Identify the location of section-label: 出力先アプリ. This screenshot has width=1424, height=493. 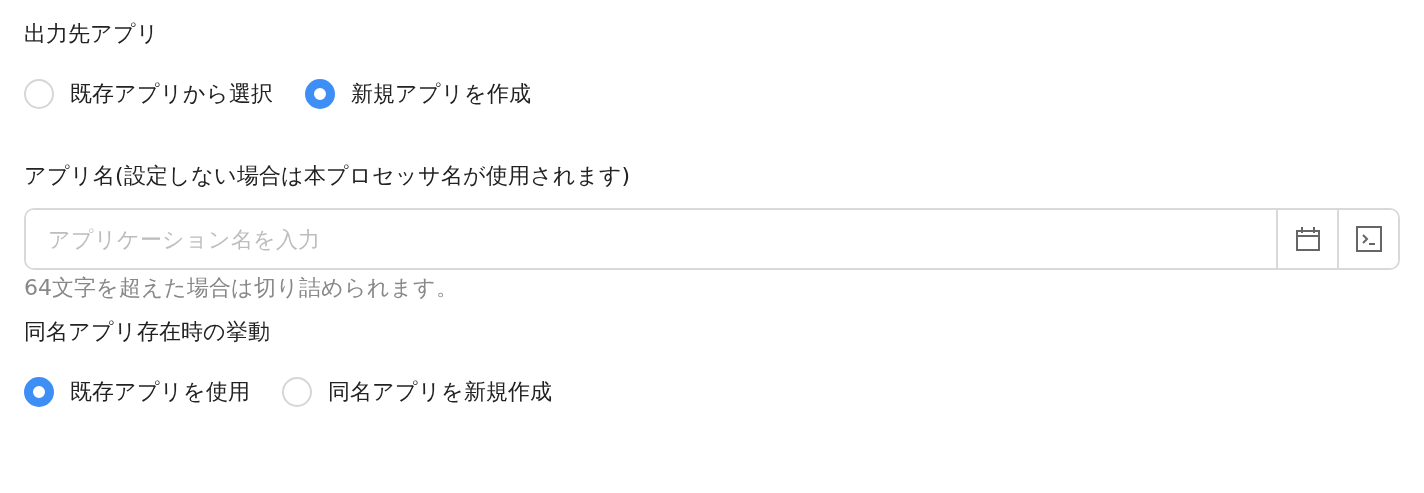
(92, 34).